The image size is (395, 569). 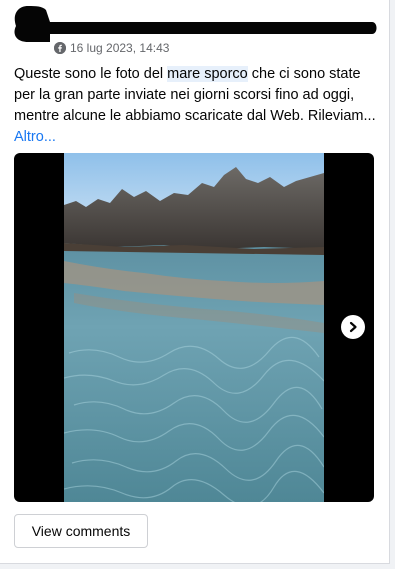 What do you see at coordinates (91, 74) in the screenshot?
I see `post-text-start: Queste sono le foto del` at bounding box center [91, 74].